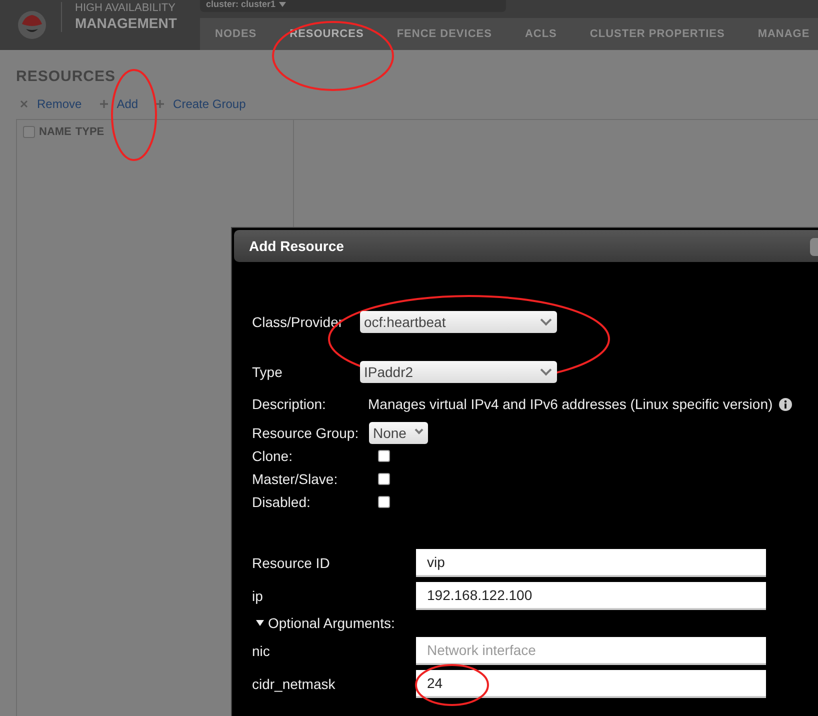 Image resolution: width=818 pixels, height=716 pixels. What do you see at coordinates (291, 562) in the screenshot?
I see `field-label: Resource ID` at bounding box center [291, 562].